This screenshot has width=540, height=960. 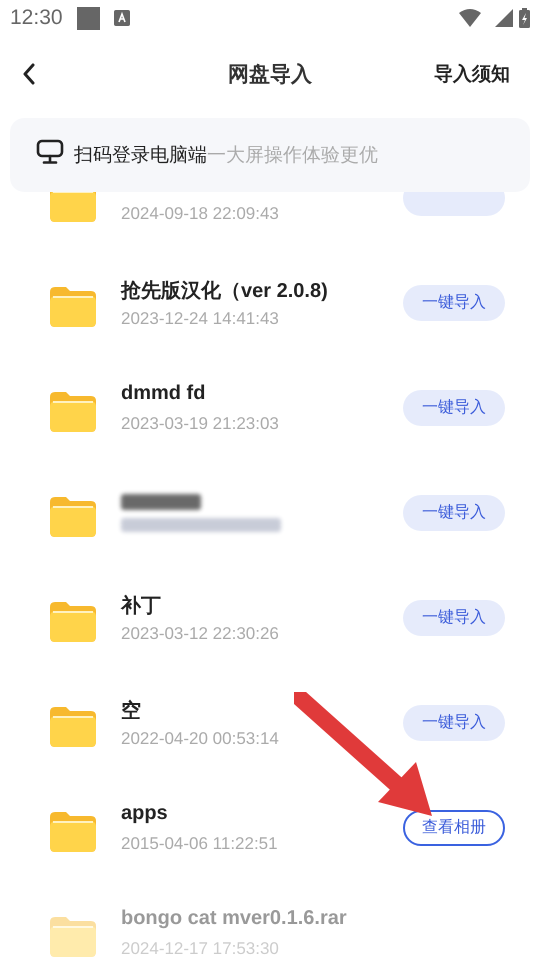 I want to click on import-notes-link: 导入须知, so click(x=472, y=74).